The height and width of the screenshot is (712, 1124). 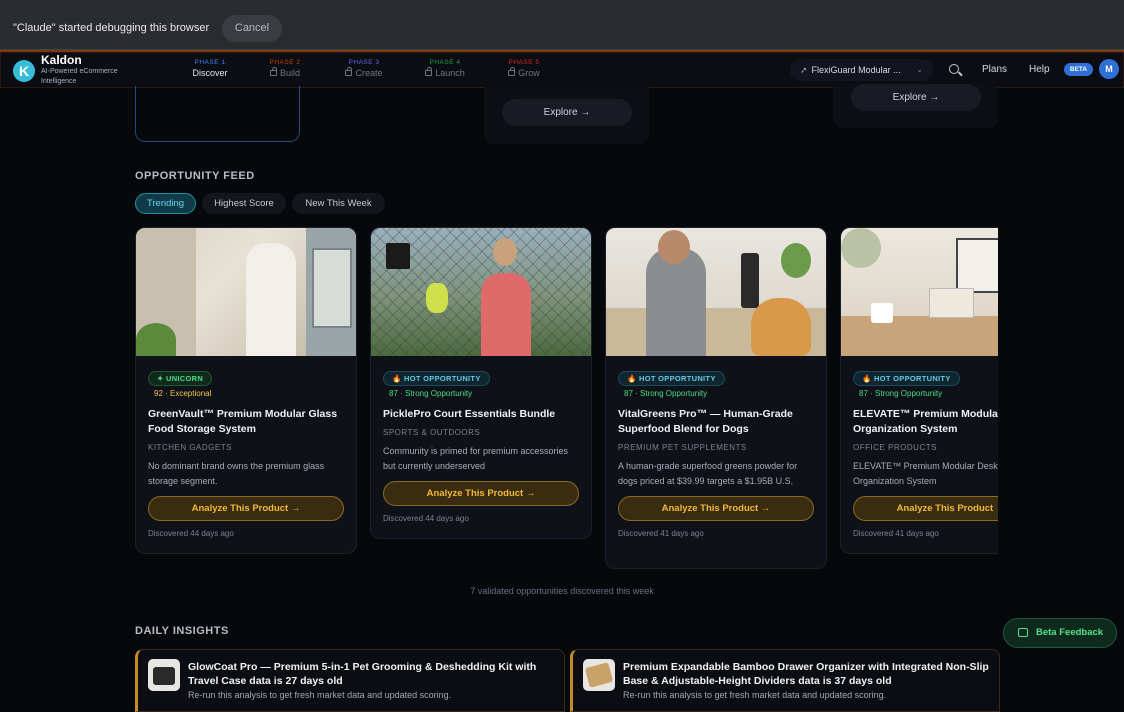 What do you see at coordinates (450, 73) in the screenshot?
I see `phase-name: Launch` at bounding box center [450, 73].